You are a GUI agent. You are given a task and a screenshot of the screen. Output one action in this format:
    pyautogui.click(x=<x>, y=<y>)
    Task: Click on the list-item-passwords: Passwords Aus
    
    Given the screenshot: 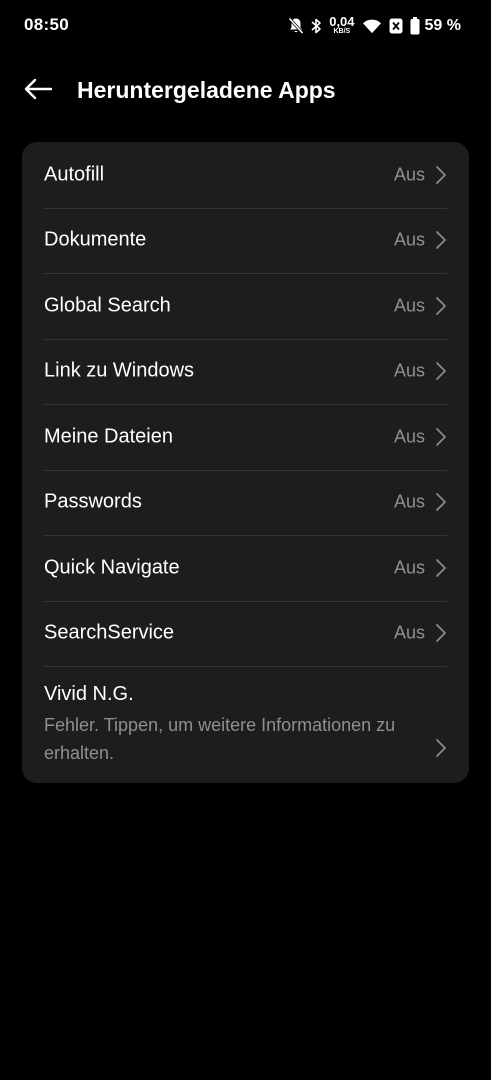 What is the action you would take?
    pyautogui.click(x=245, y=502)
    